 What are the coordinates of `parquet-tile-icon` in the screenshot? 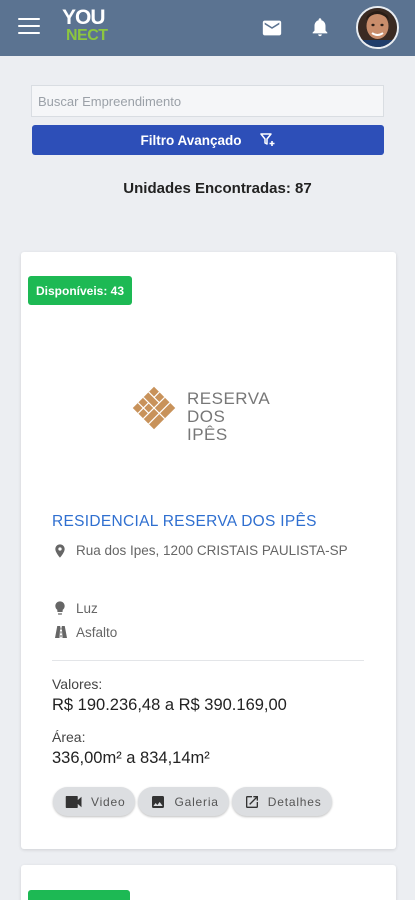 It's located at (154, 408).